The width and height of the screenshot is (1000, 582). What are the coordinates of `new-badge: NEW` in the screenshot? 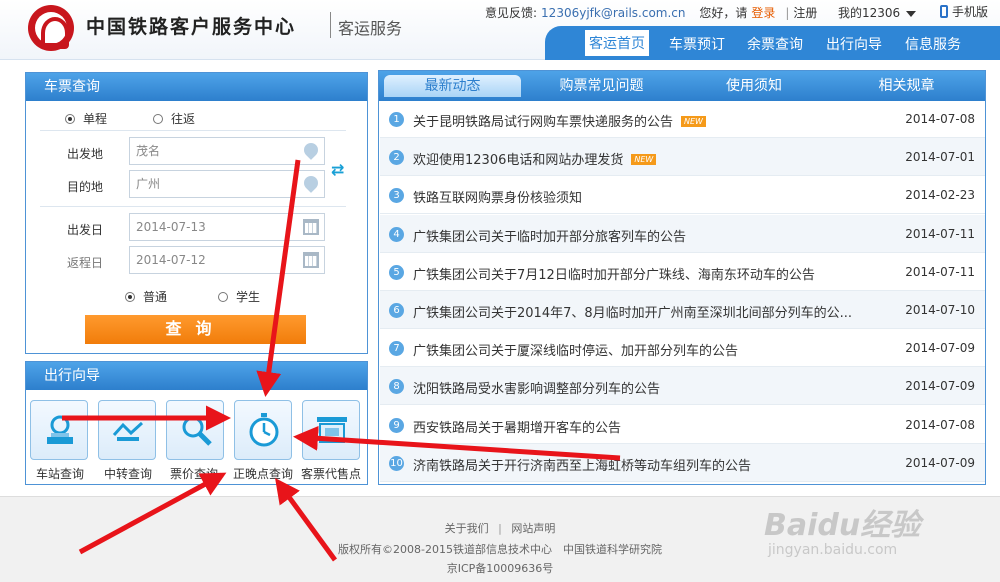 It's located at (644, 160).